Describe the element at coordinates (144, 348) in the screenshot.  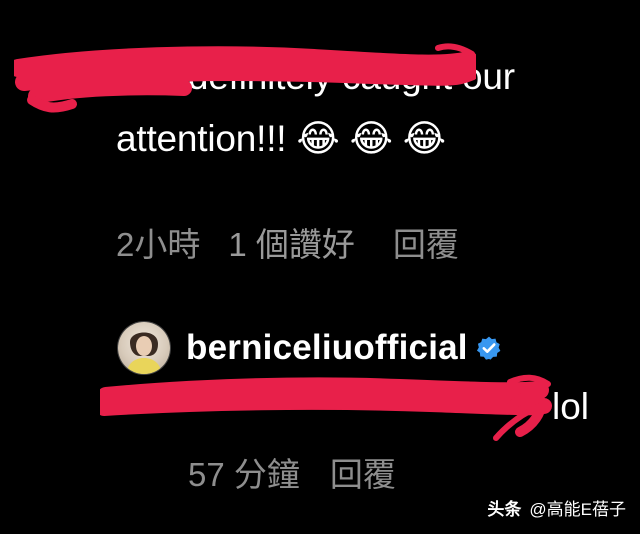
I see `avatar` at that location.